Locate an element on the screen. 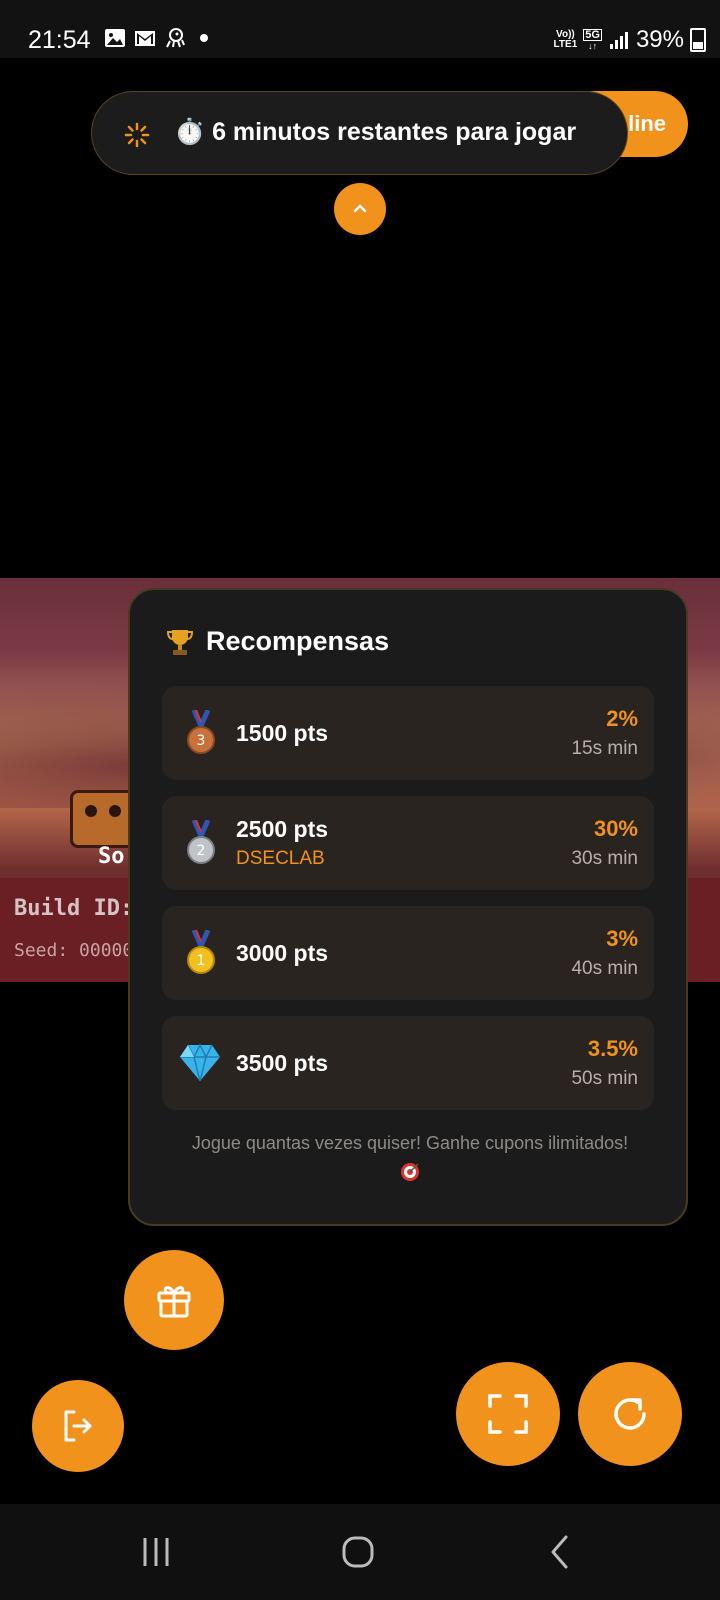 This screenshot has height=1600, width=720. recent-apps-button is located at coordinates (156, 1552).